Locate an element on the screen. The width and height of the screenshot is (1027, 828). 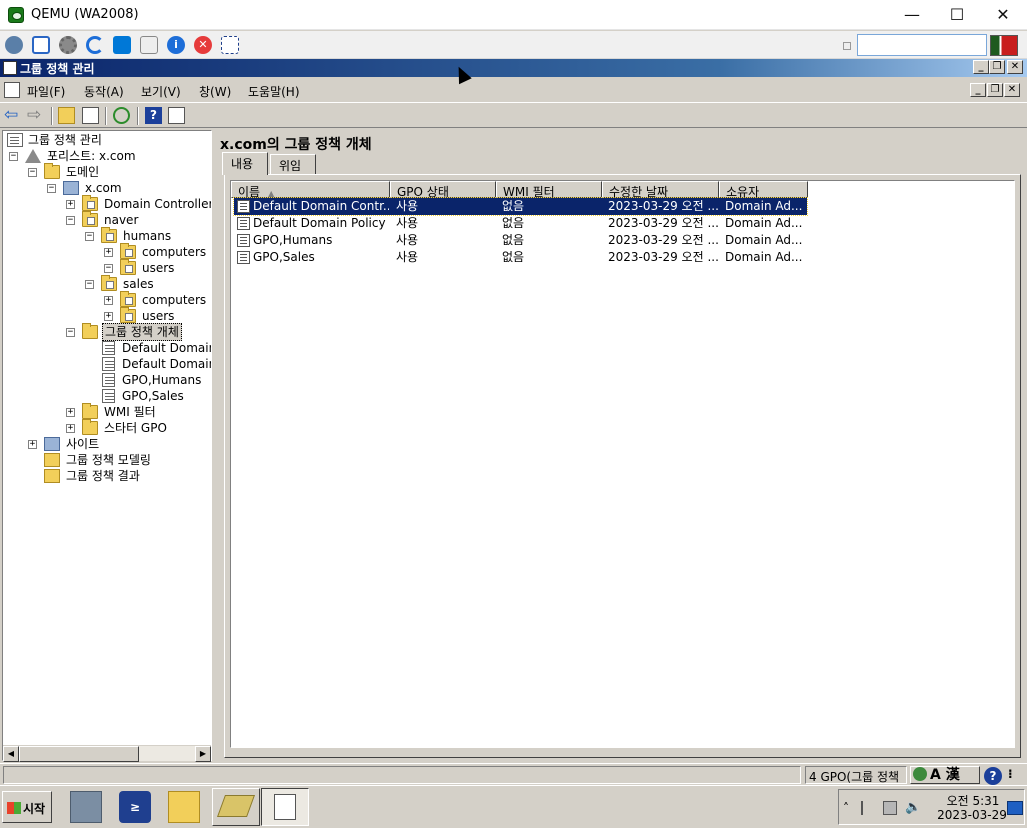
mmc-titlebar: 그룹 정책 관리 _ ❐ ✕ is located at coordinates (513, 68).